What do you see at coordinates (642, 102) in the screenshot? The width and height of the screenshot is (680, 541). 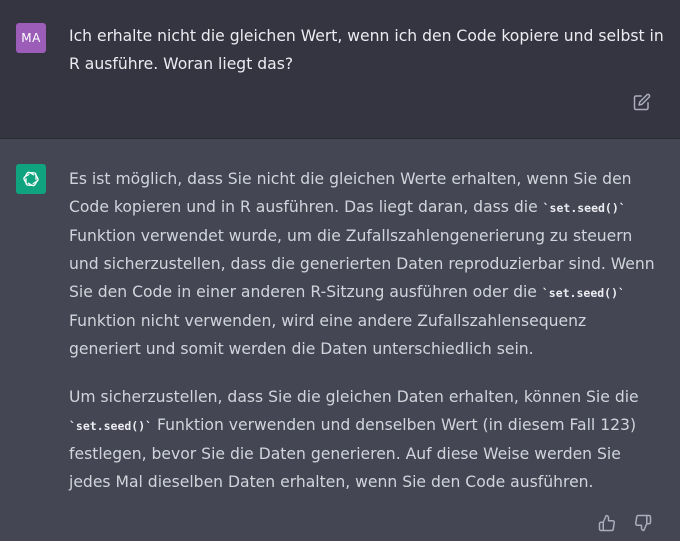 I see `edit-icon` at bounding box center [642, 102].